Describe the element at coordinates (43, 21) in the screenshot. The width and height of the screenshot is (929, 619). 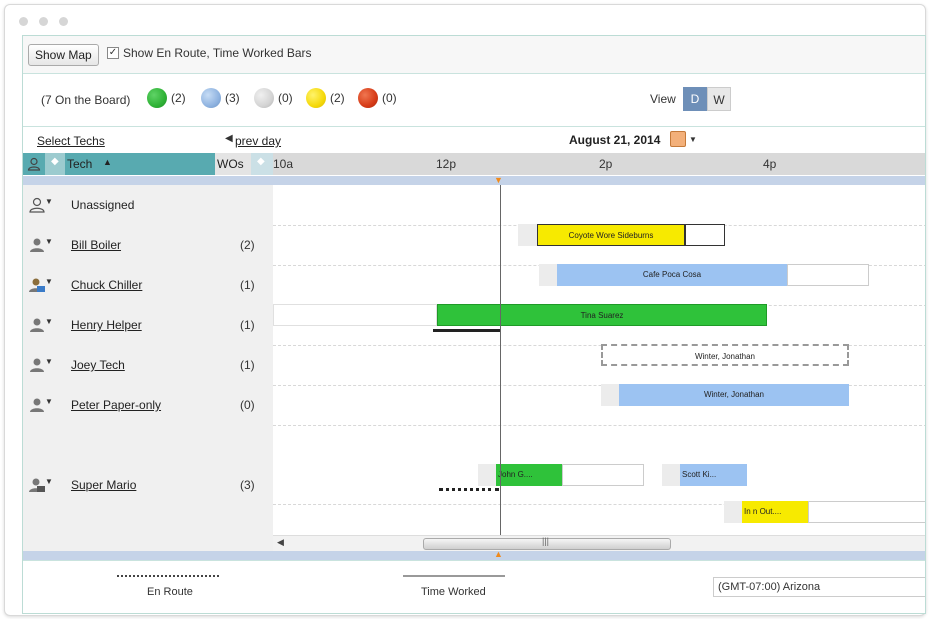
I see `minimize-dot-icon` at that location.